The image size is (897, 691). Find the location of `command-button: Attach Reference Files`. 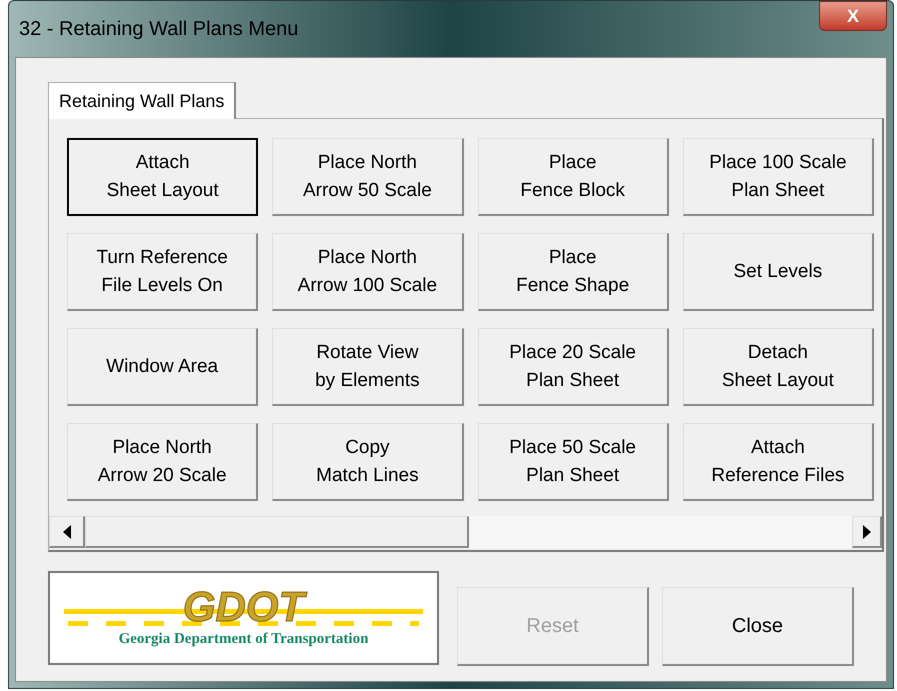

command-button: Attach Reference Files is located at coordinates (778, 462).